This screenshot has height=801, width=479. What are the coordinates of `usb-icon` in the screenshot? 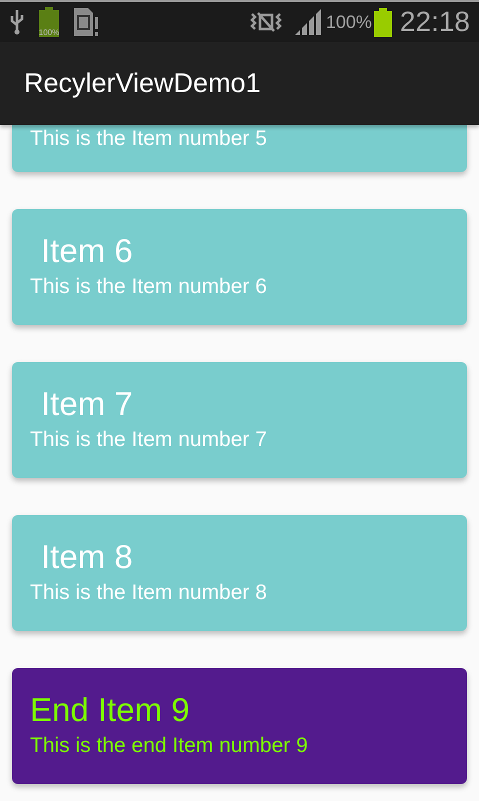 It's located at (17, 22).